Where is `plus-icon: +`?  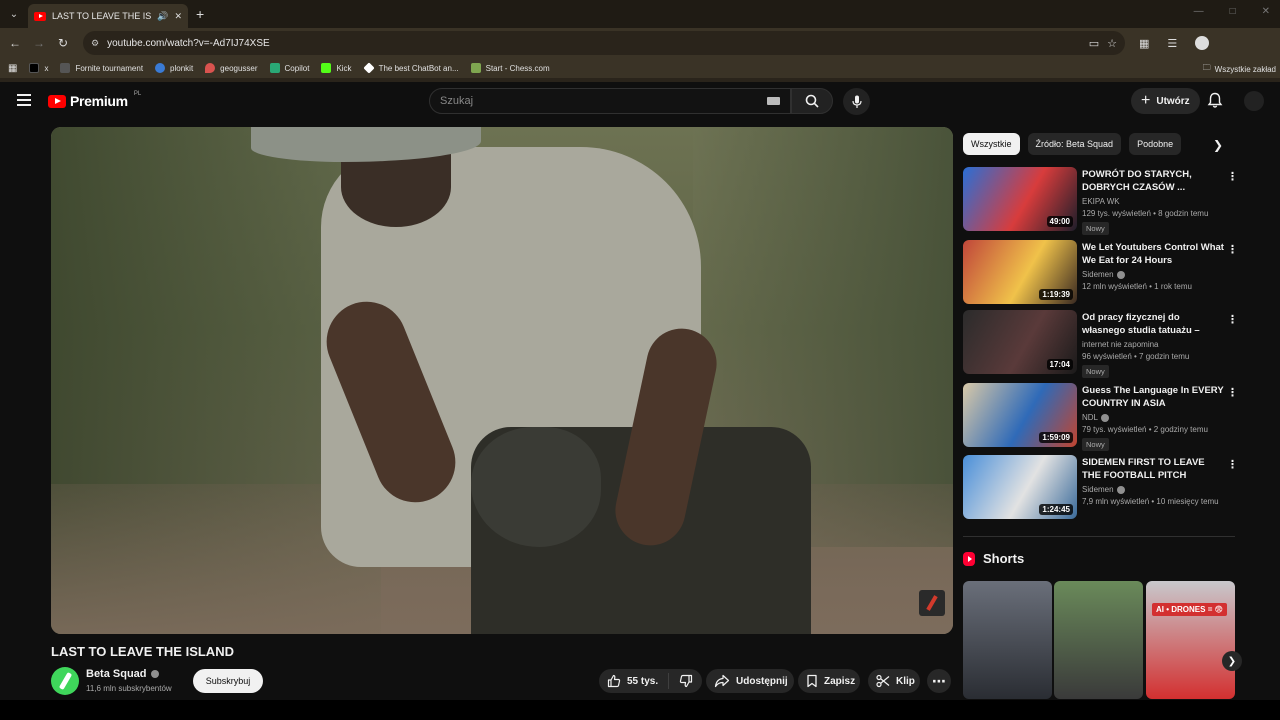 plus-icon: + is located at coordinates (1146, 100).